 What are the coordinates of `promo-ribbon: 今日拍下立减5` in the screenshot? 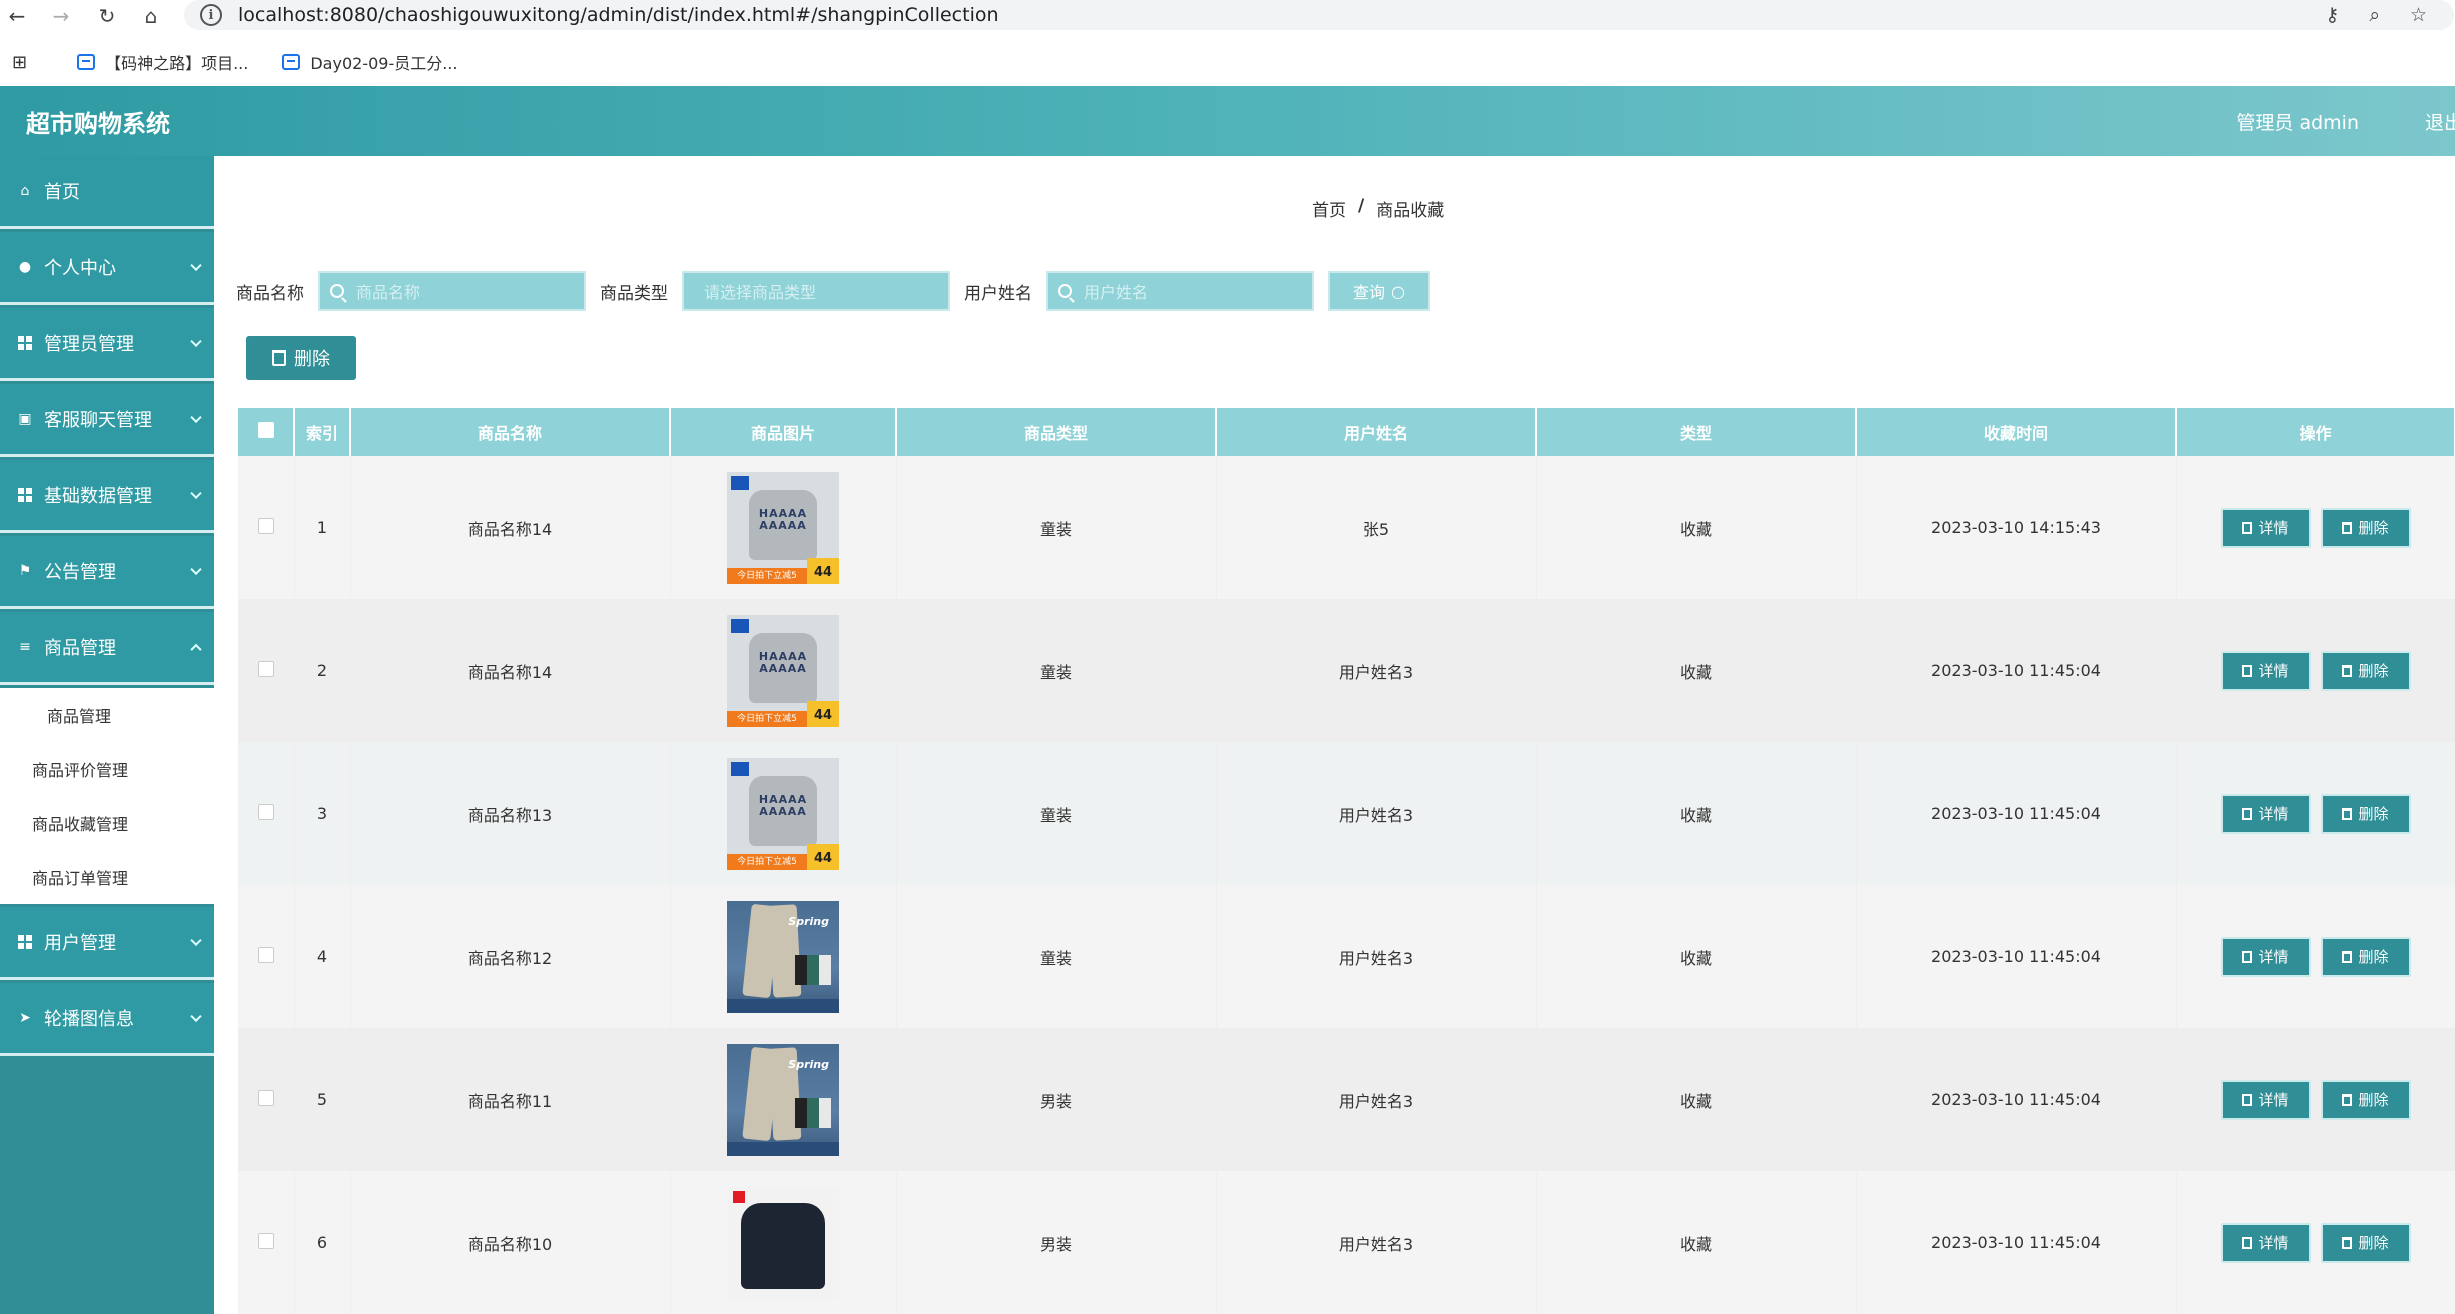 It's located at (767, 861).